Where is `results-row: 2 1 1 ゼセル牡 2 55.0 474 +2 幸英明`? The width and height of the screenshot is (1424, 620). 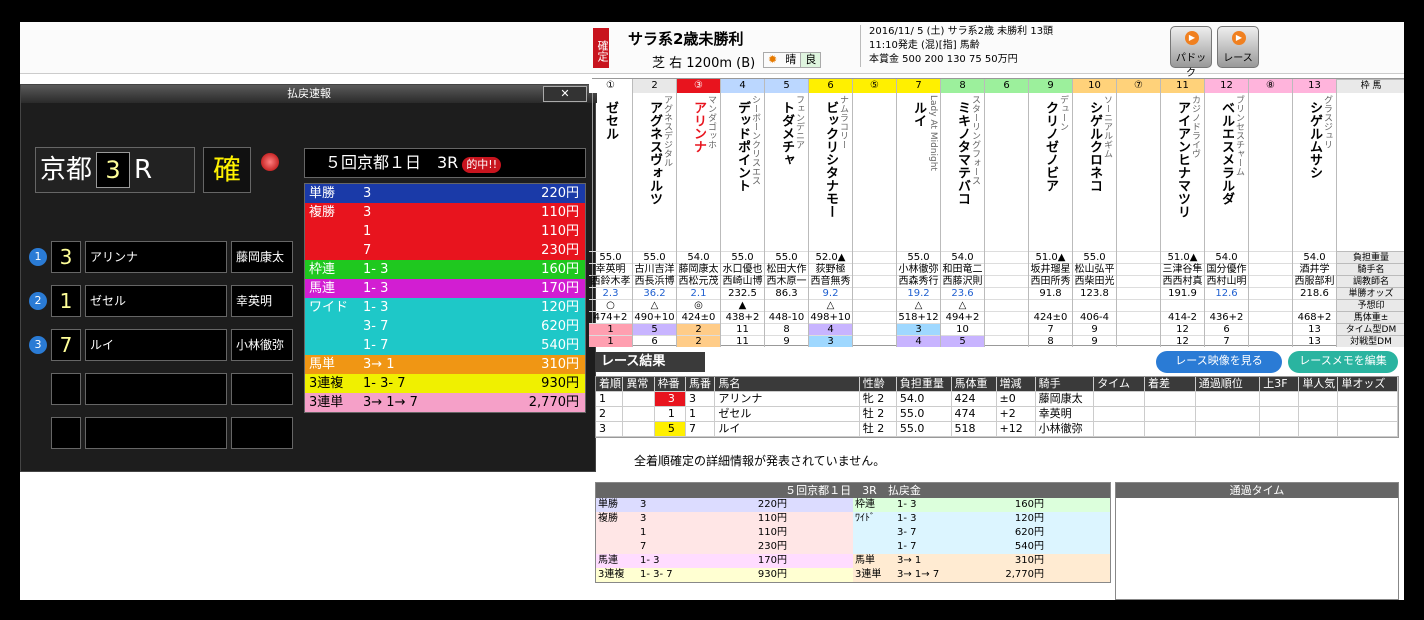
results-row: 2 1 1 ゼセル牡 2 55.0 474 +2 幸英明 is located at coordinates (997, 414).